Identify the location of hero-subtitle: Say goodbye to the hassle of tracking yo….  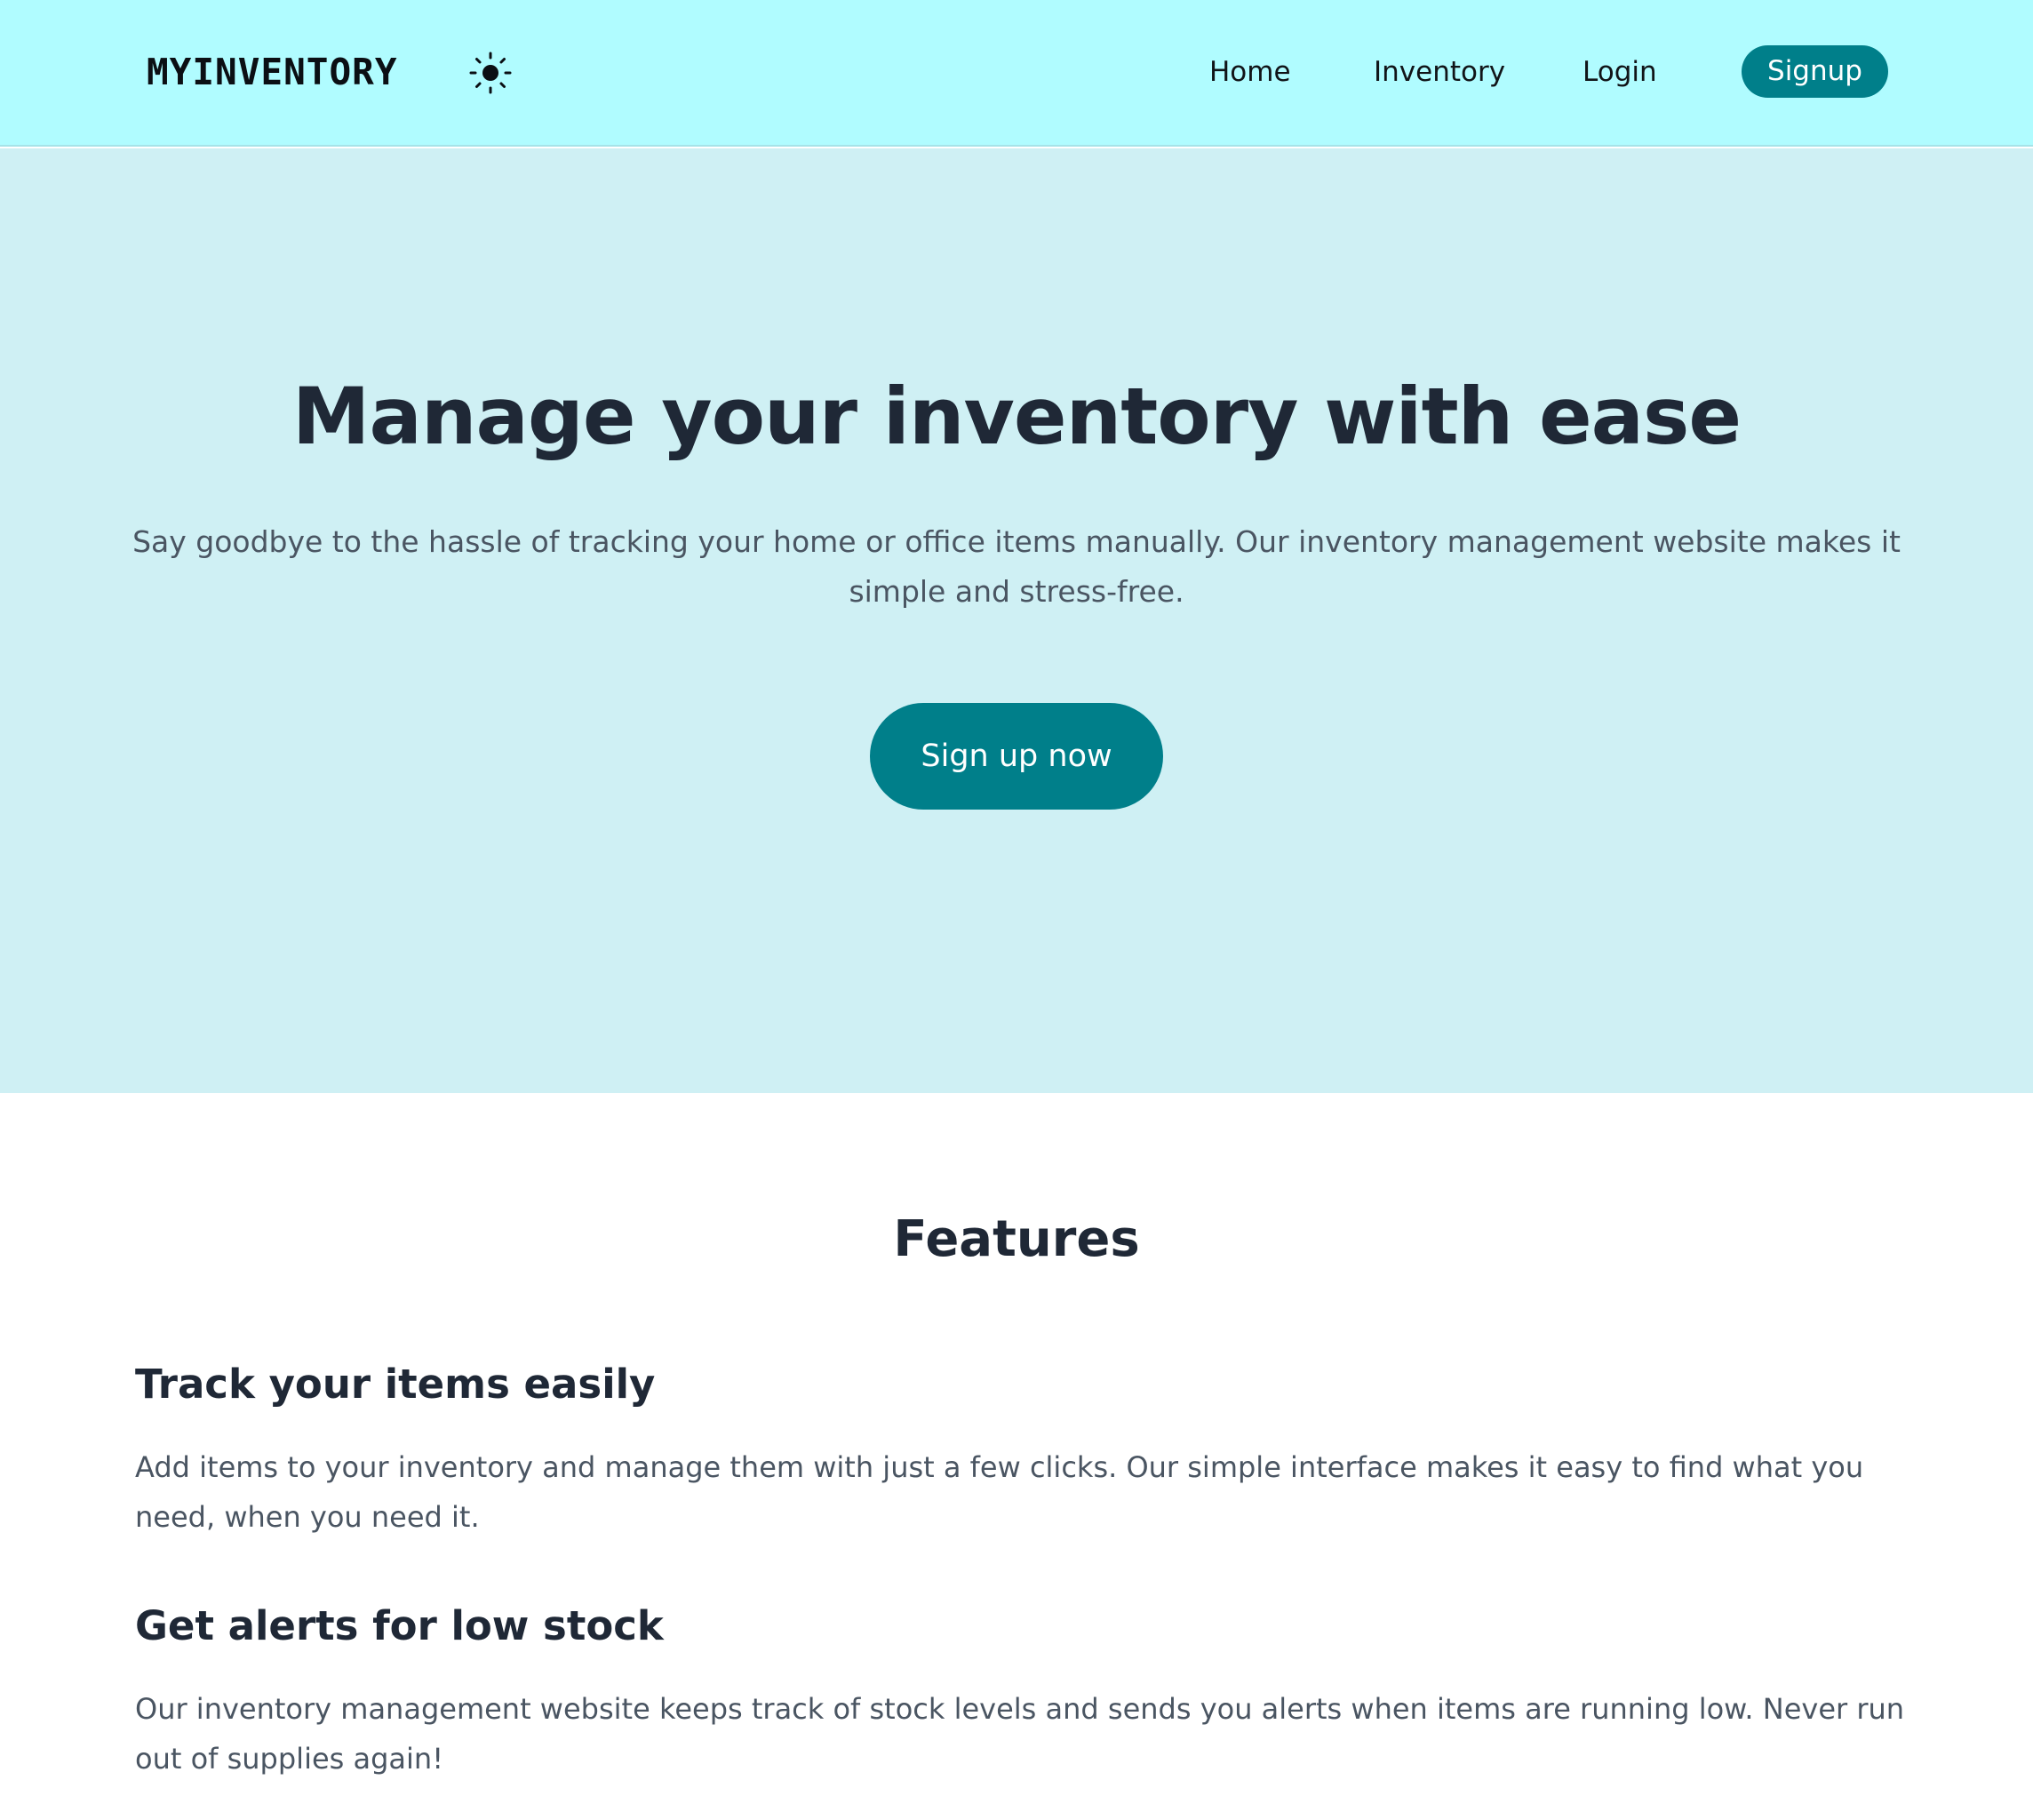
(1016, 566).